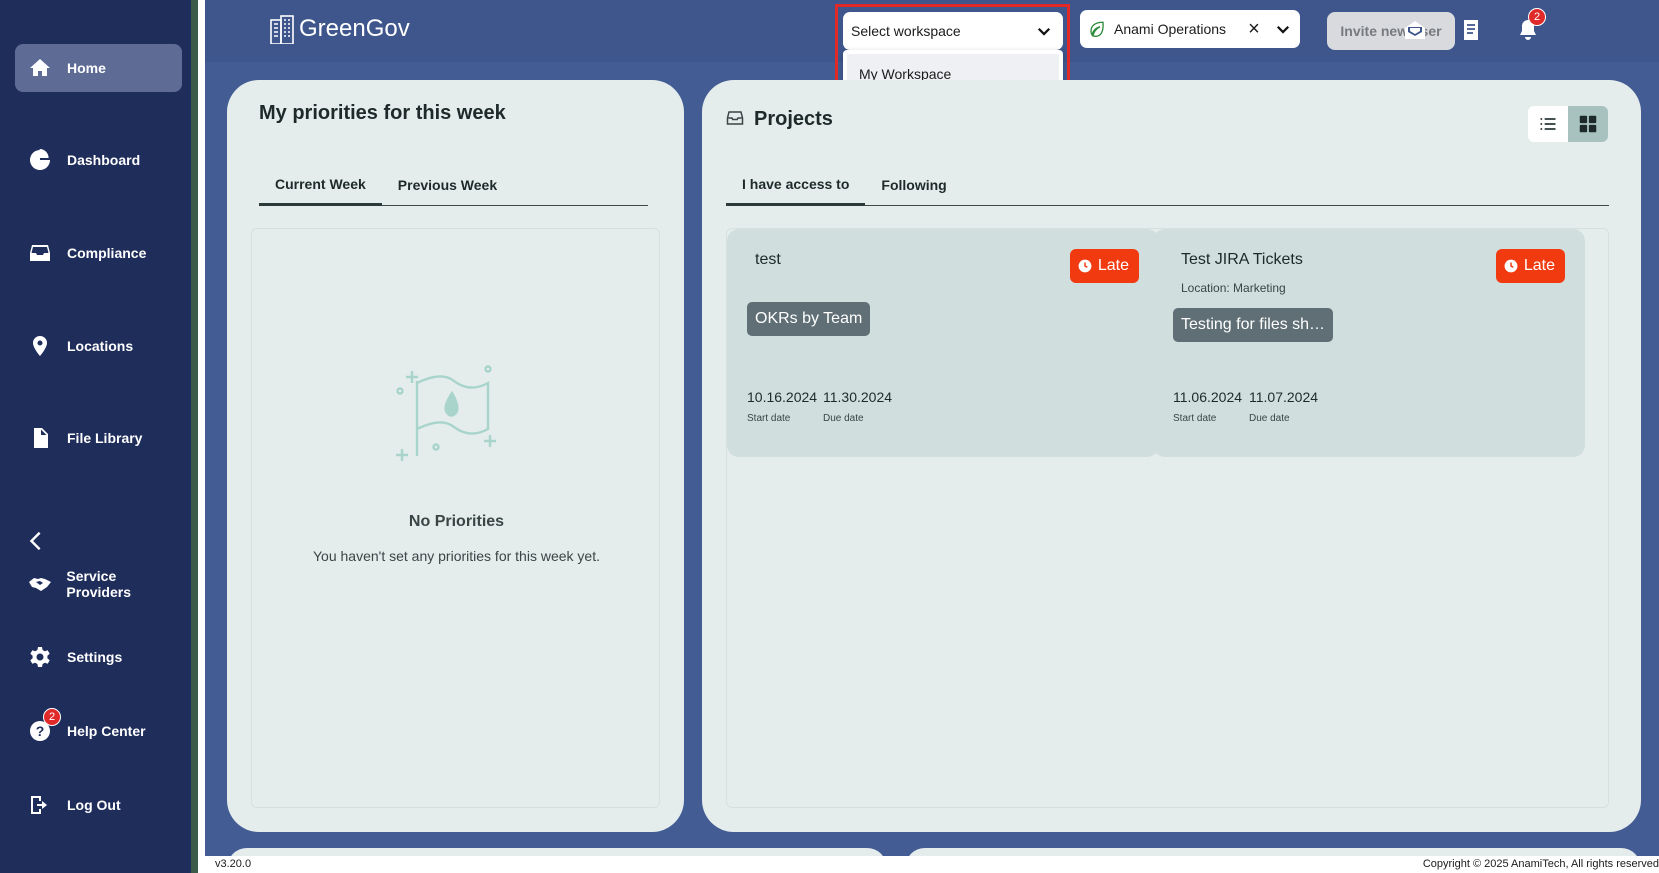 This screenshot has height=873, width=1659. I want to click on notification-badge: 2, so click(1537, 17).